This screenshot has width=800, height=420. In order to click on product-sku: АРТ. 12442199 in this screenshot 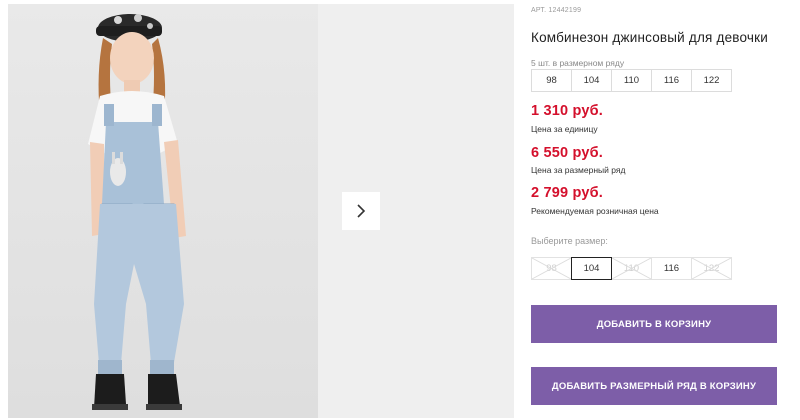, I will do `click(556, 10)`.